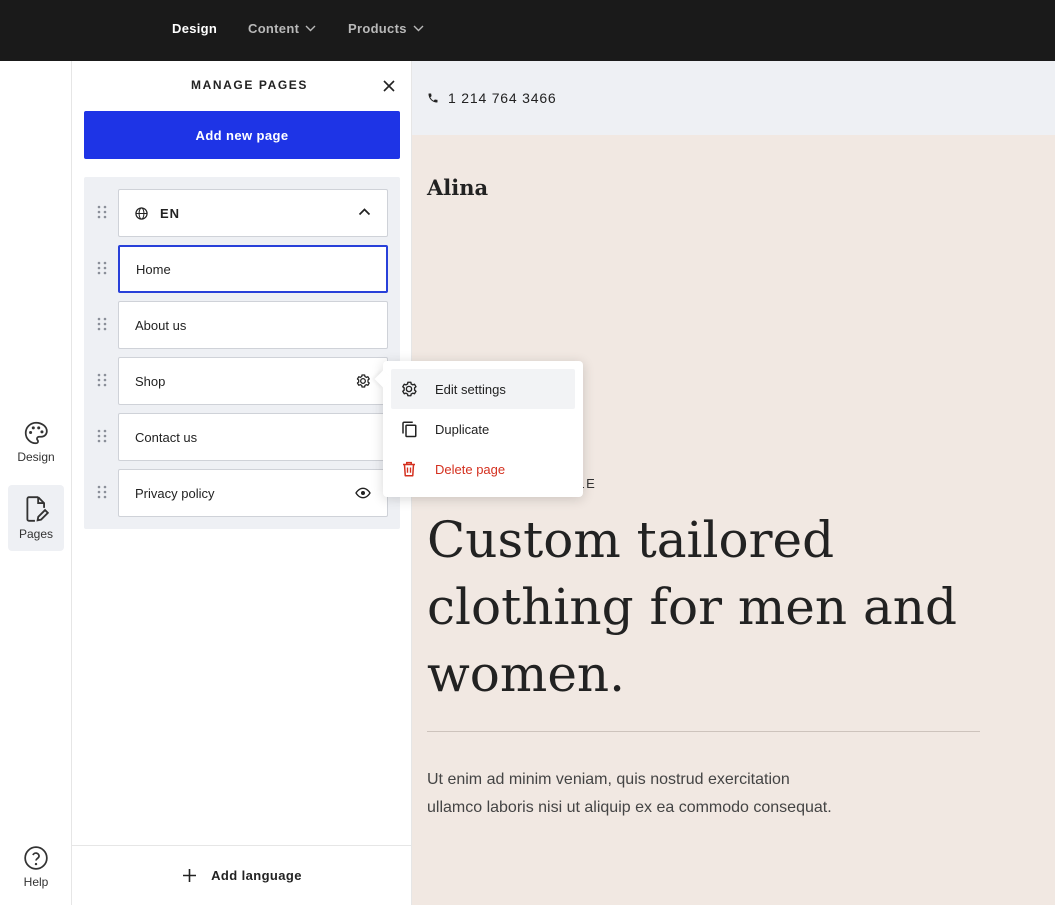  Describe the element at coordinates (458, 187) in the screenshot. I see `site-brand: Alina` at that location.